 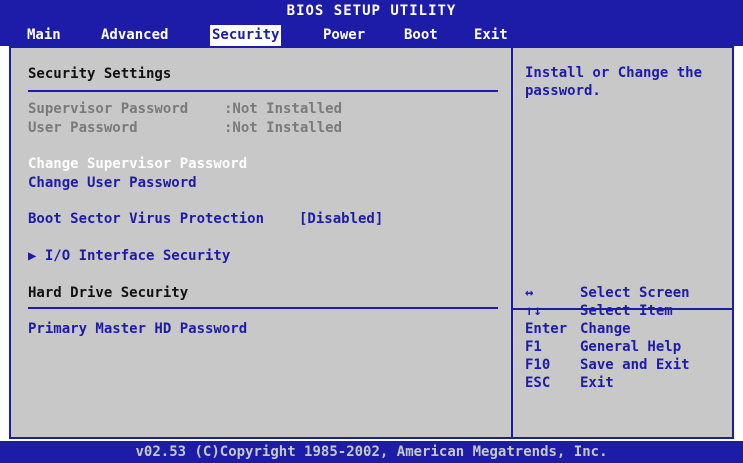 What do you see at coordinates (146, 219) in the screenshot?
I see `boot-sector-virus-protection: Boot Sector Virus Protection` at bounding box center [146, 219].